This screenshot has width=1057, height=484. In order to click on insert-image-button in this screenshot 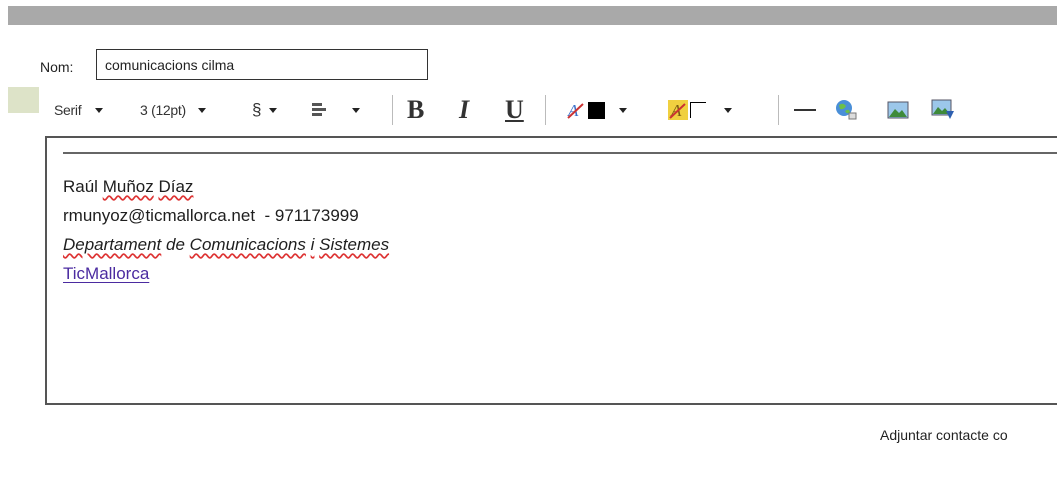, I will do `click(943, 110)`.